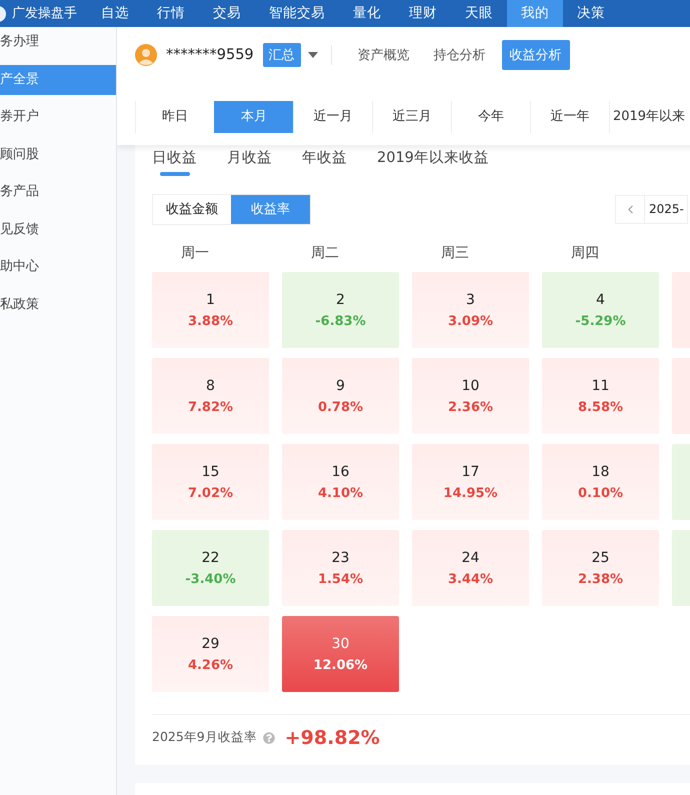 This screenshot has height=795, width=690. I want to click on period-tab: 今年, so click(490, 117).